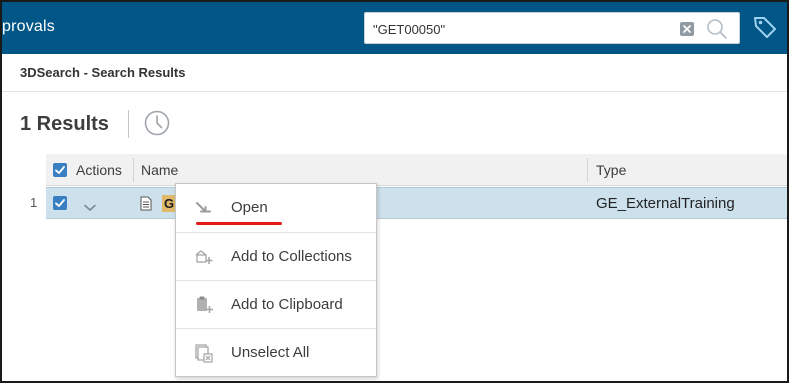 The width and height of the screenshot is (789, 383). Describe the element at coordinates (204, 257) in the screenshot. I see `add-to-collections-icon` at that location.